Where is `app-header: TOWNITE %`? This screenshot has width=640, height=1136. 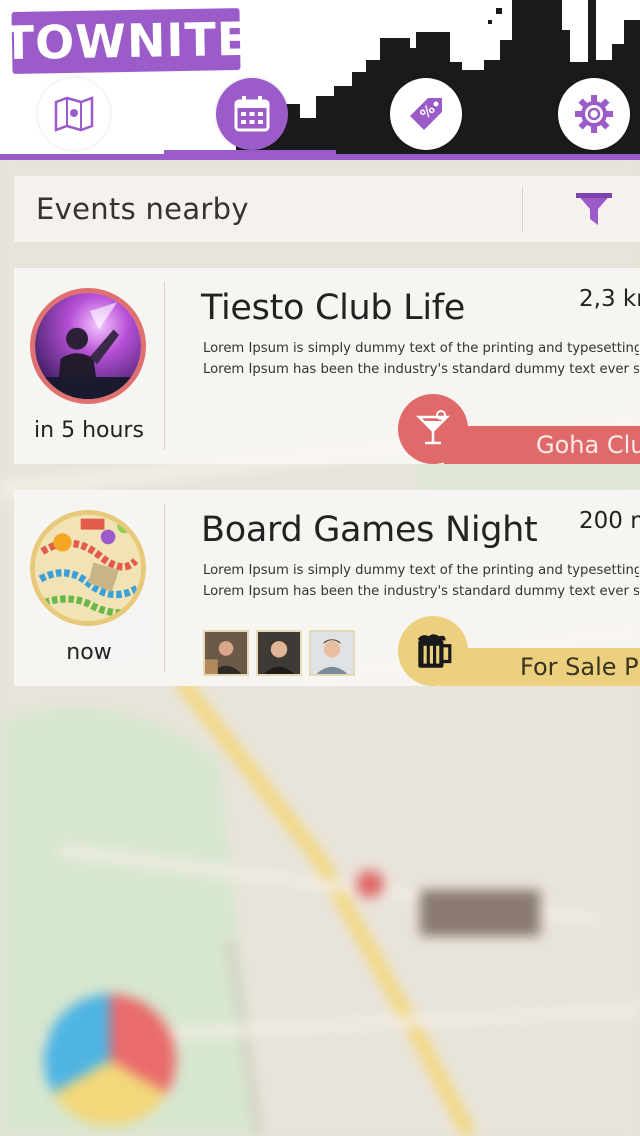 app-header: TOWNITE % is located at coordinates (320, 80).